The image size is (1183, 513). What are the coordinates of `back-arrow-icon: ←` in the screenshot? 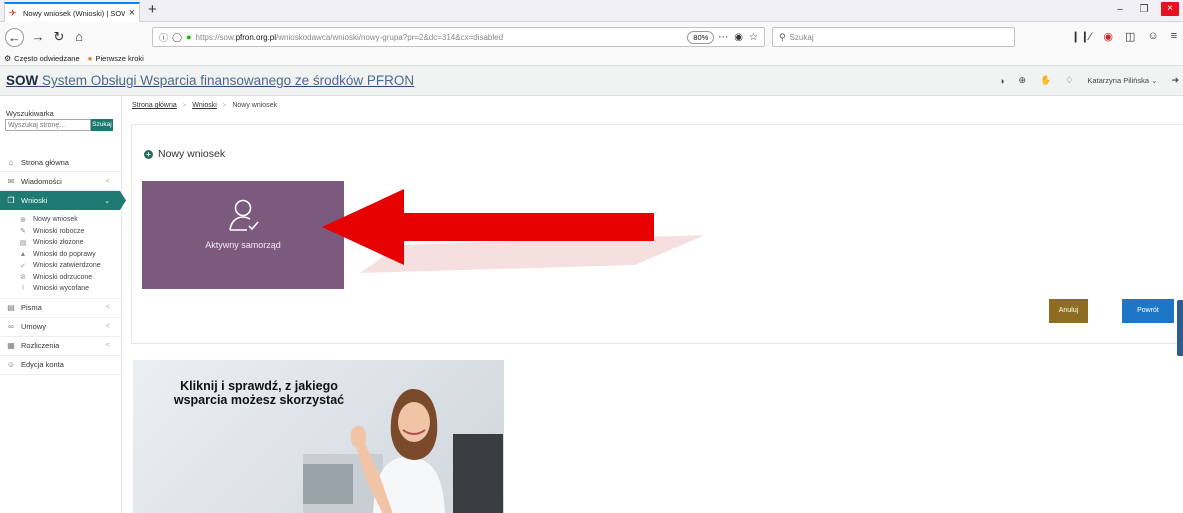 It's located at (14, 37).